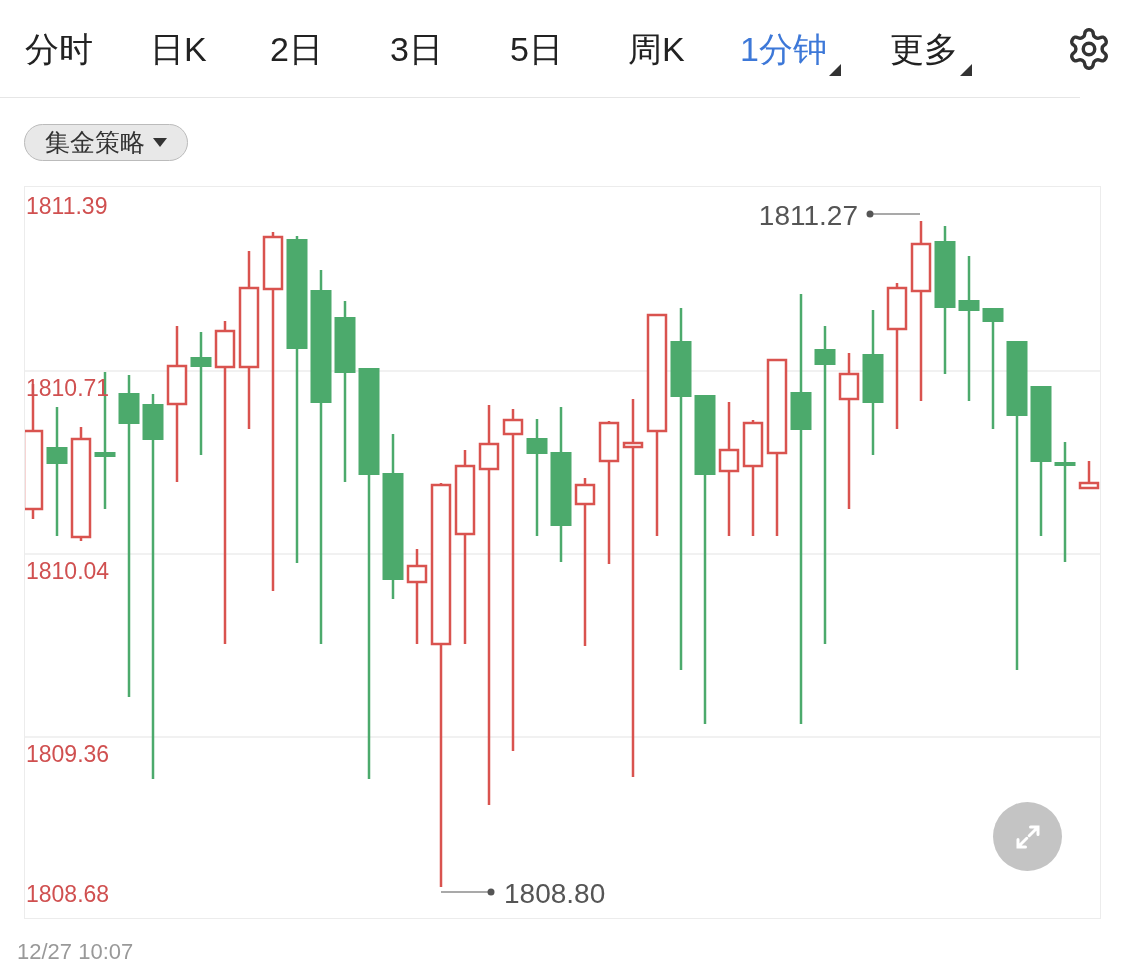 This screenshot has width=1125, height=975. Describe the element at coordinates (75, 951) in the screenshot. I see `timestamp: 12/27 10:07` at that location.